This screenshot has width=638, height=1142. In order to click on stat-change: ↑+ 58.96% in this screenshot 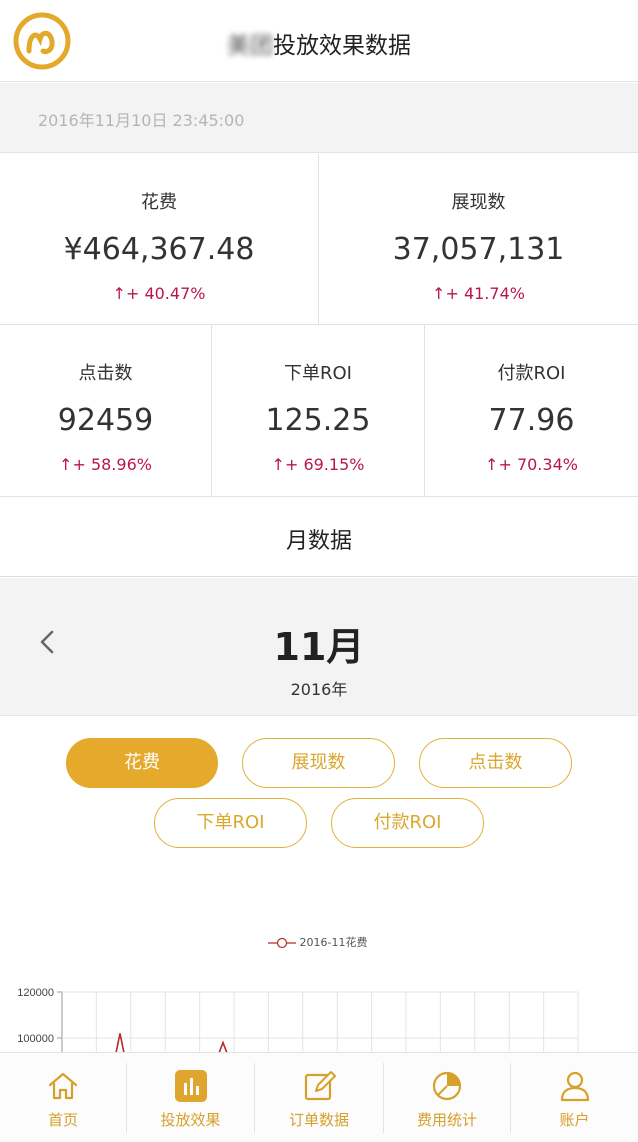, I will do `click(105, 464)`.